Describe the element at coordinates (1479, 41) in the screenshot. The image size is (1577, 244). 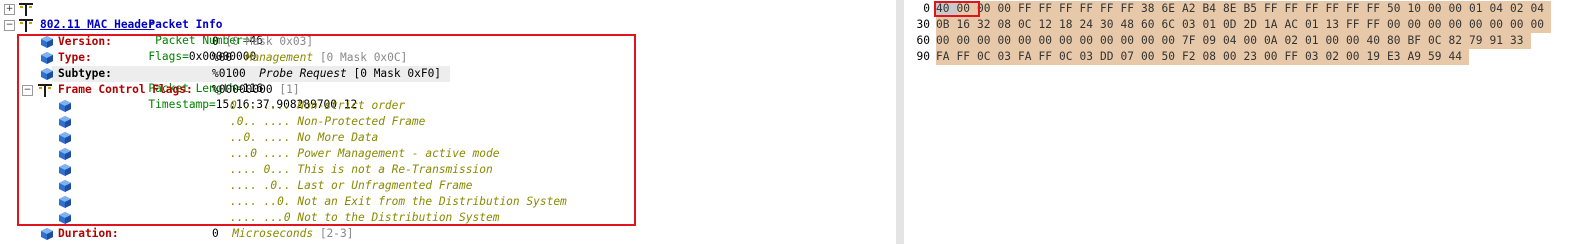
I see `hex-byte: 79` at that location.